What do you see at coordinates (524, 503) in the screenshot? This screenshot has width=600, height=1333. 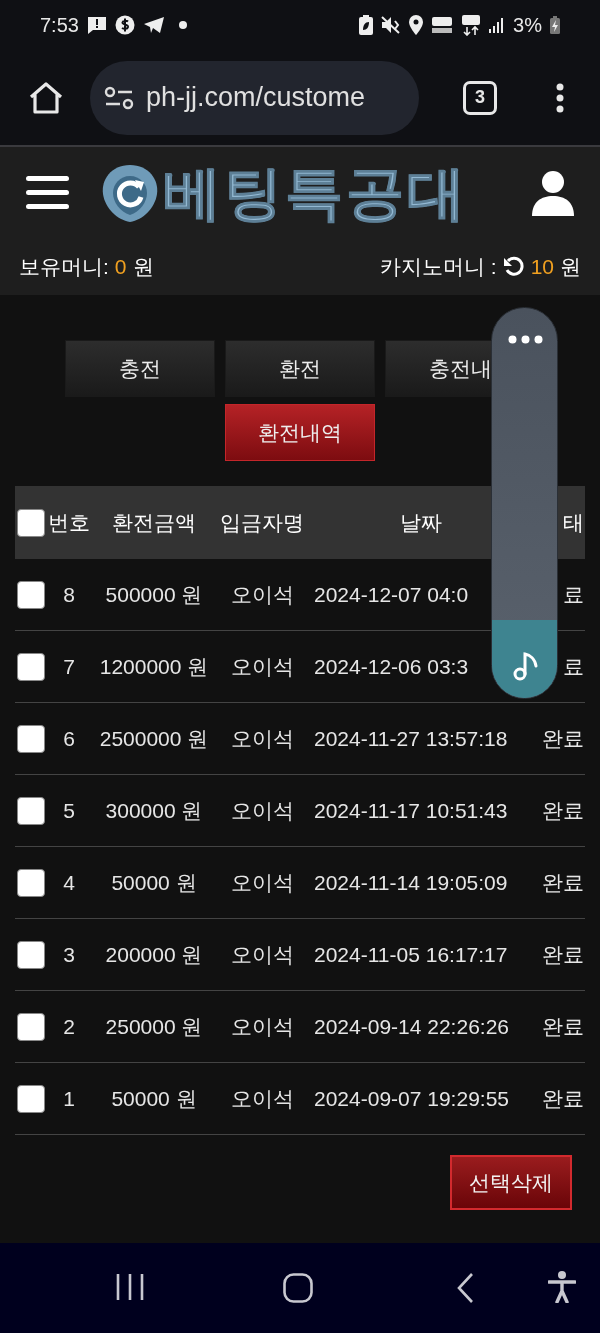 I see `volume-dialog` at bounding box center [524, 503].